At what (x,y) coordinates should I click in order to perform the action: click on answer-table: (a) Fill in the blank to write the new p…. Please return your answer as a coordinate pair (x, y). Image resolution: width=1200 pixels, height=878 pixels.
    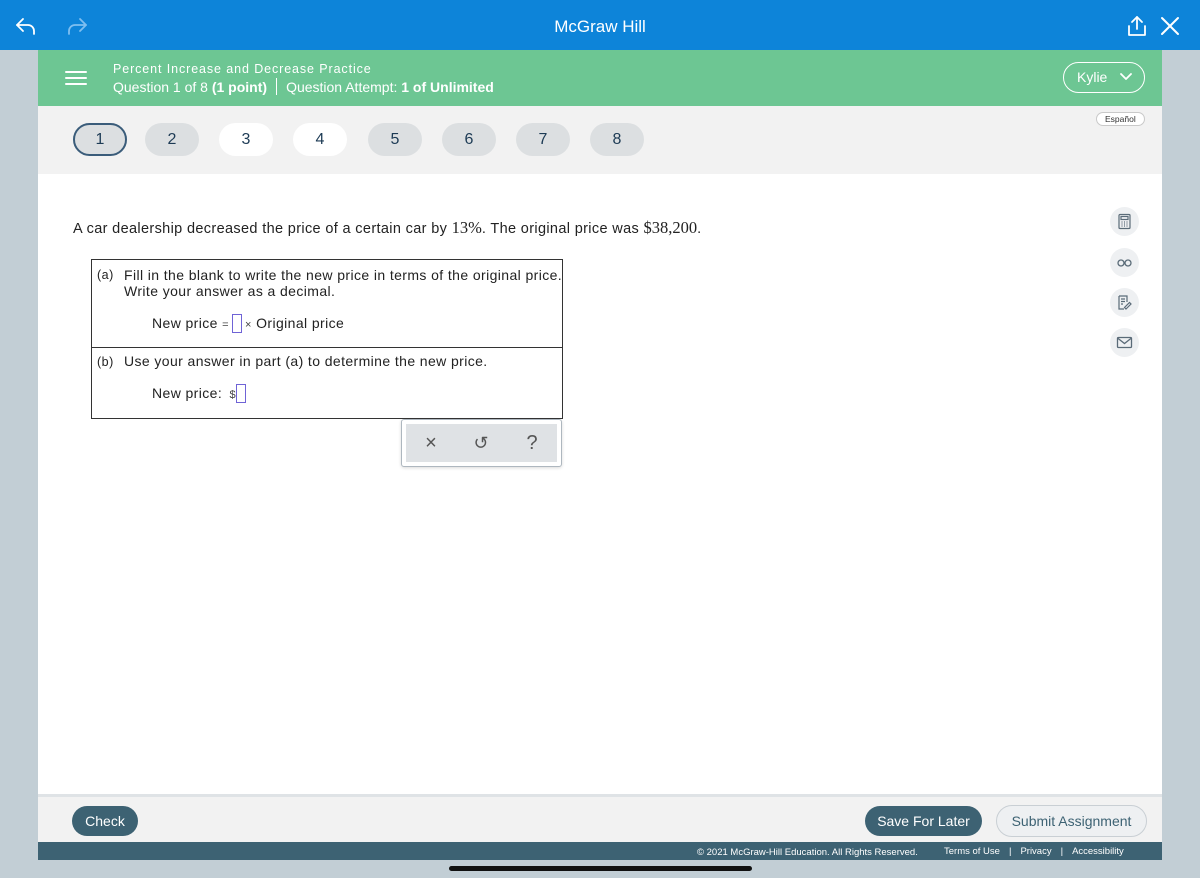
    Looking at the image, I should click on (327, 339).